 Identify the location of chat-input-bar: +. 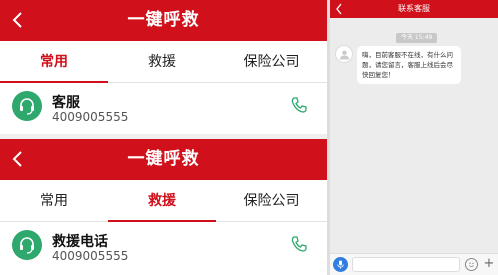
(414, 264).